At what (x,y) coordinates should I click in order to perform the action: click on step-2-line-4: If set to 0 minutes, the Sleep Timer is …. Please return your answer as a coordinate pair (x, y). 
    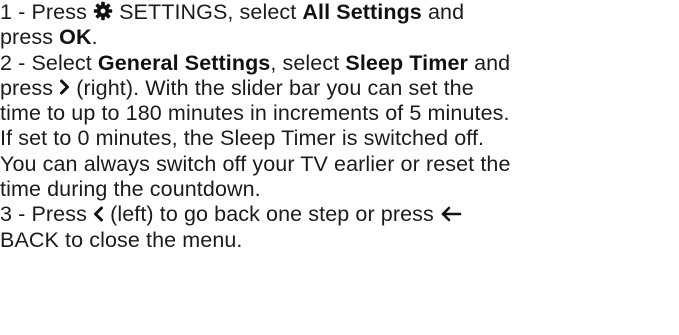
    Looking at the image, I should click on (339, 138).